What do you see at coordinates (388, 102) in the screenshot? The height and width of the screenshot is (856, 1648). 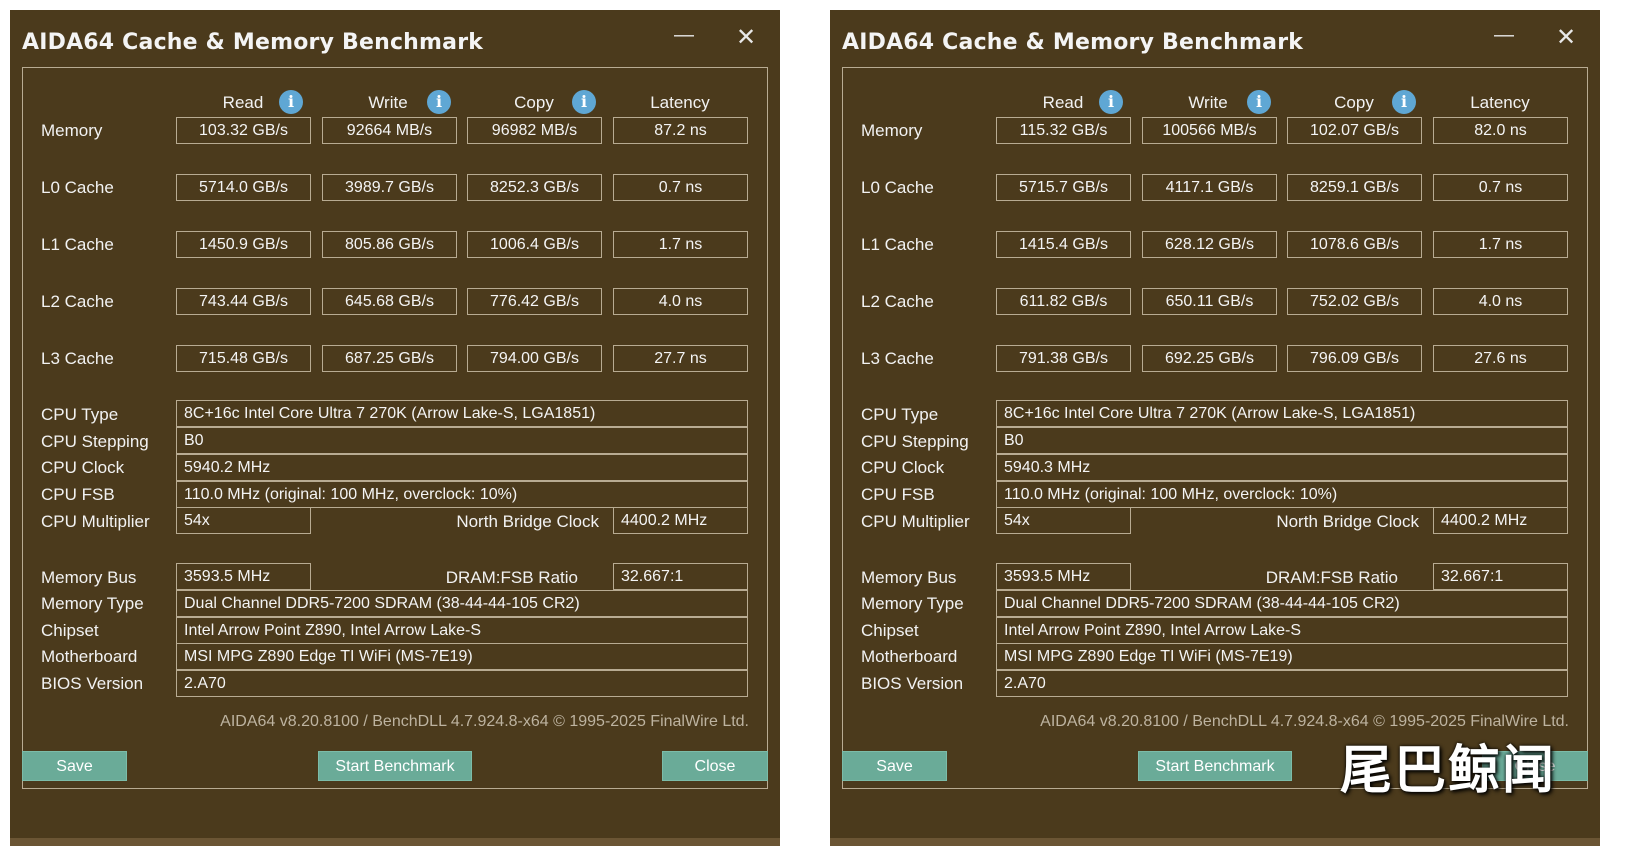 I see `header-write: Write` at bounding box center [388, 102].